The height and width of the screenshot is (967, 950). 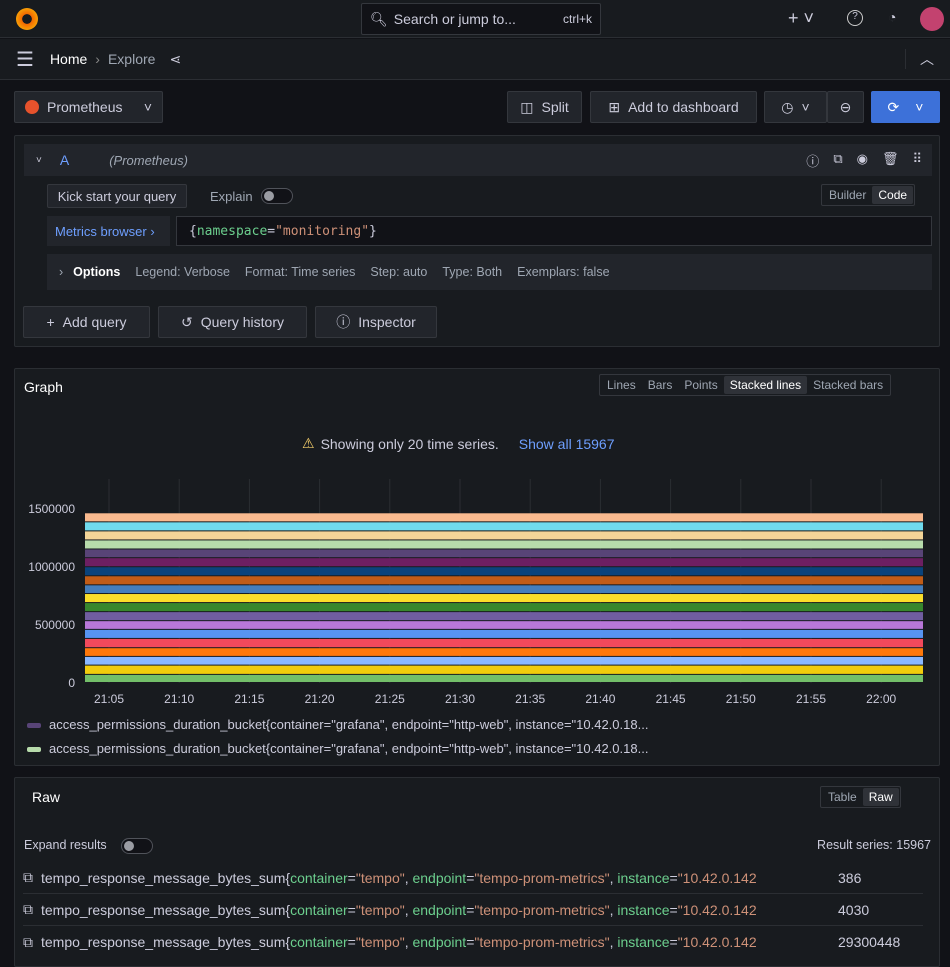 What do you see at coordinates (65, 845) in the screenshot?
I see `expand-results-label: Expand results` at bounding box center [65, 845].